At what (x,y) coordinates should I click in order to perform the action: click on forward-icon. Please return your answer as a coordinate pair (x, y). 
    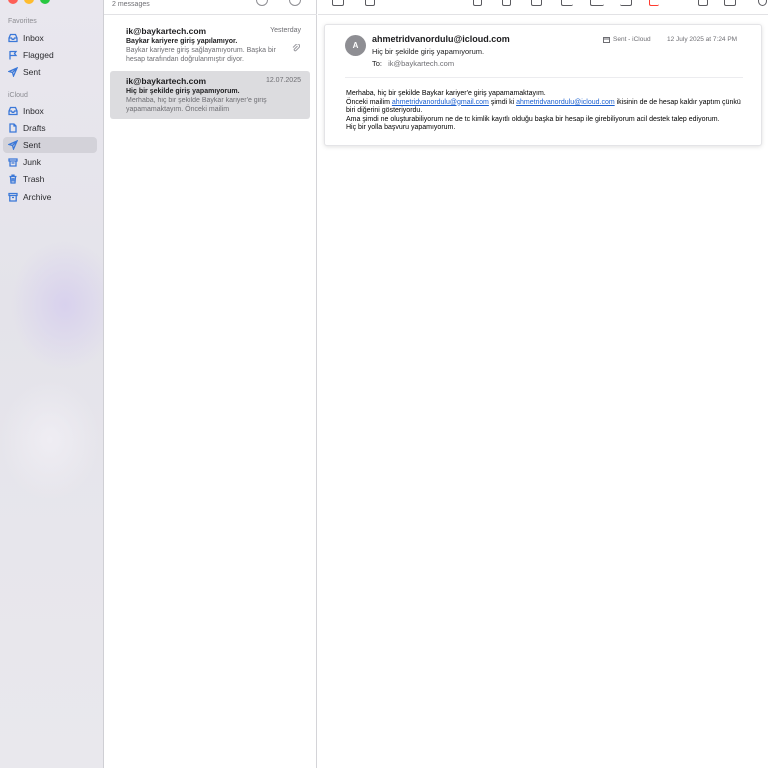
    Looking at the image, I should click on (626, 3).